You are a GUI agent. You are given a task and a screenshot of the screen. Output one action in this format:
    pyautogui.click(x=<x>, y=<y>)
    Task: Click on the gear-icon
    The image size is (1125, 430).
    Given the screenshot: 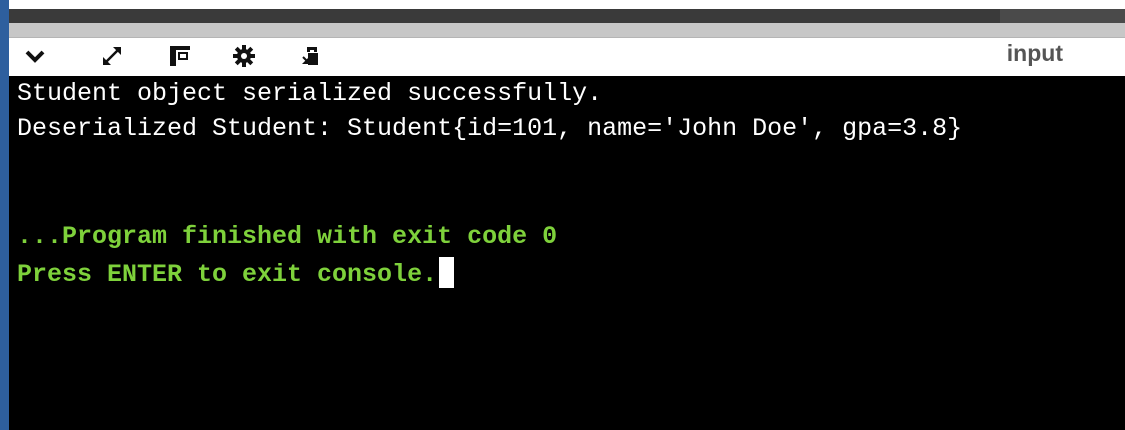 What is the action you would take?
    pyautogui.click(x=244, y=56)
    